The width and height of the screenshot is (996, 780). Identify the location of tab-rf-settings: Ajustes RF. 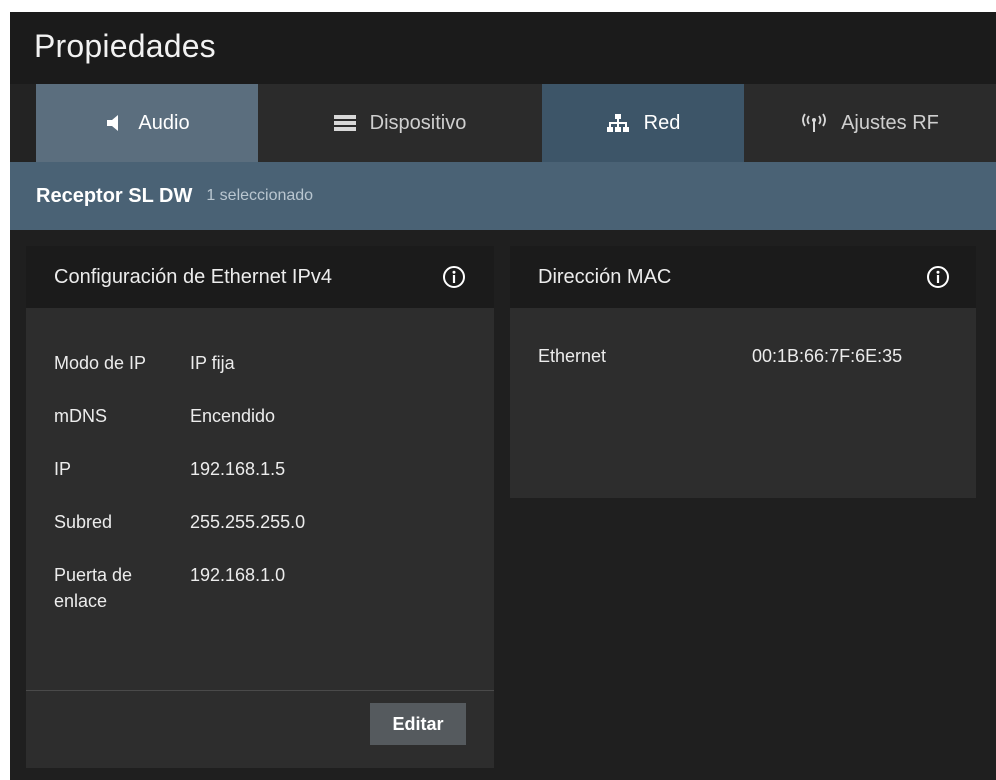
(870, 123).